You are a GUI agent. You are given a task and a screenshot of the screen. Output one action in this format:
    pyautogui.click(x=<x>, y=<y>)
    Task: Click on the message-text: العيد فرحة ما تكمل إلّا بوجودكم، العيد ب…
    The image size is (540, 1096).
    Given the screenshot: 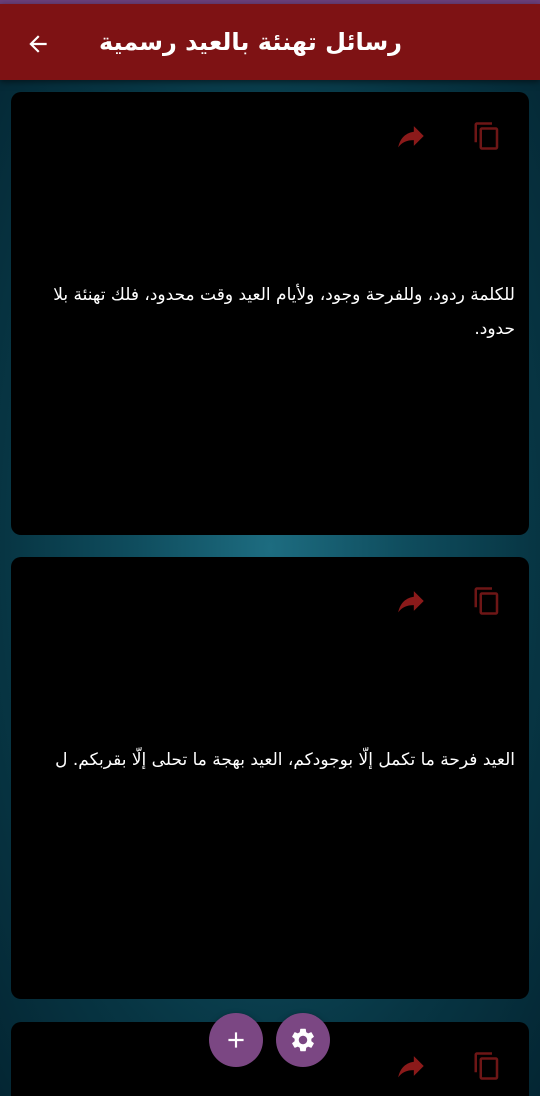 What is the action you would take?
    pyautogui.click(x=285, y=760)
    